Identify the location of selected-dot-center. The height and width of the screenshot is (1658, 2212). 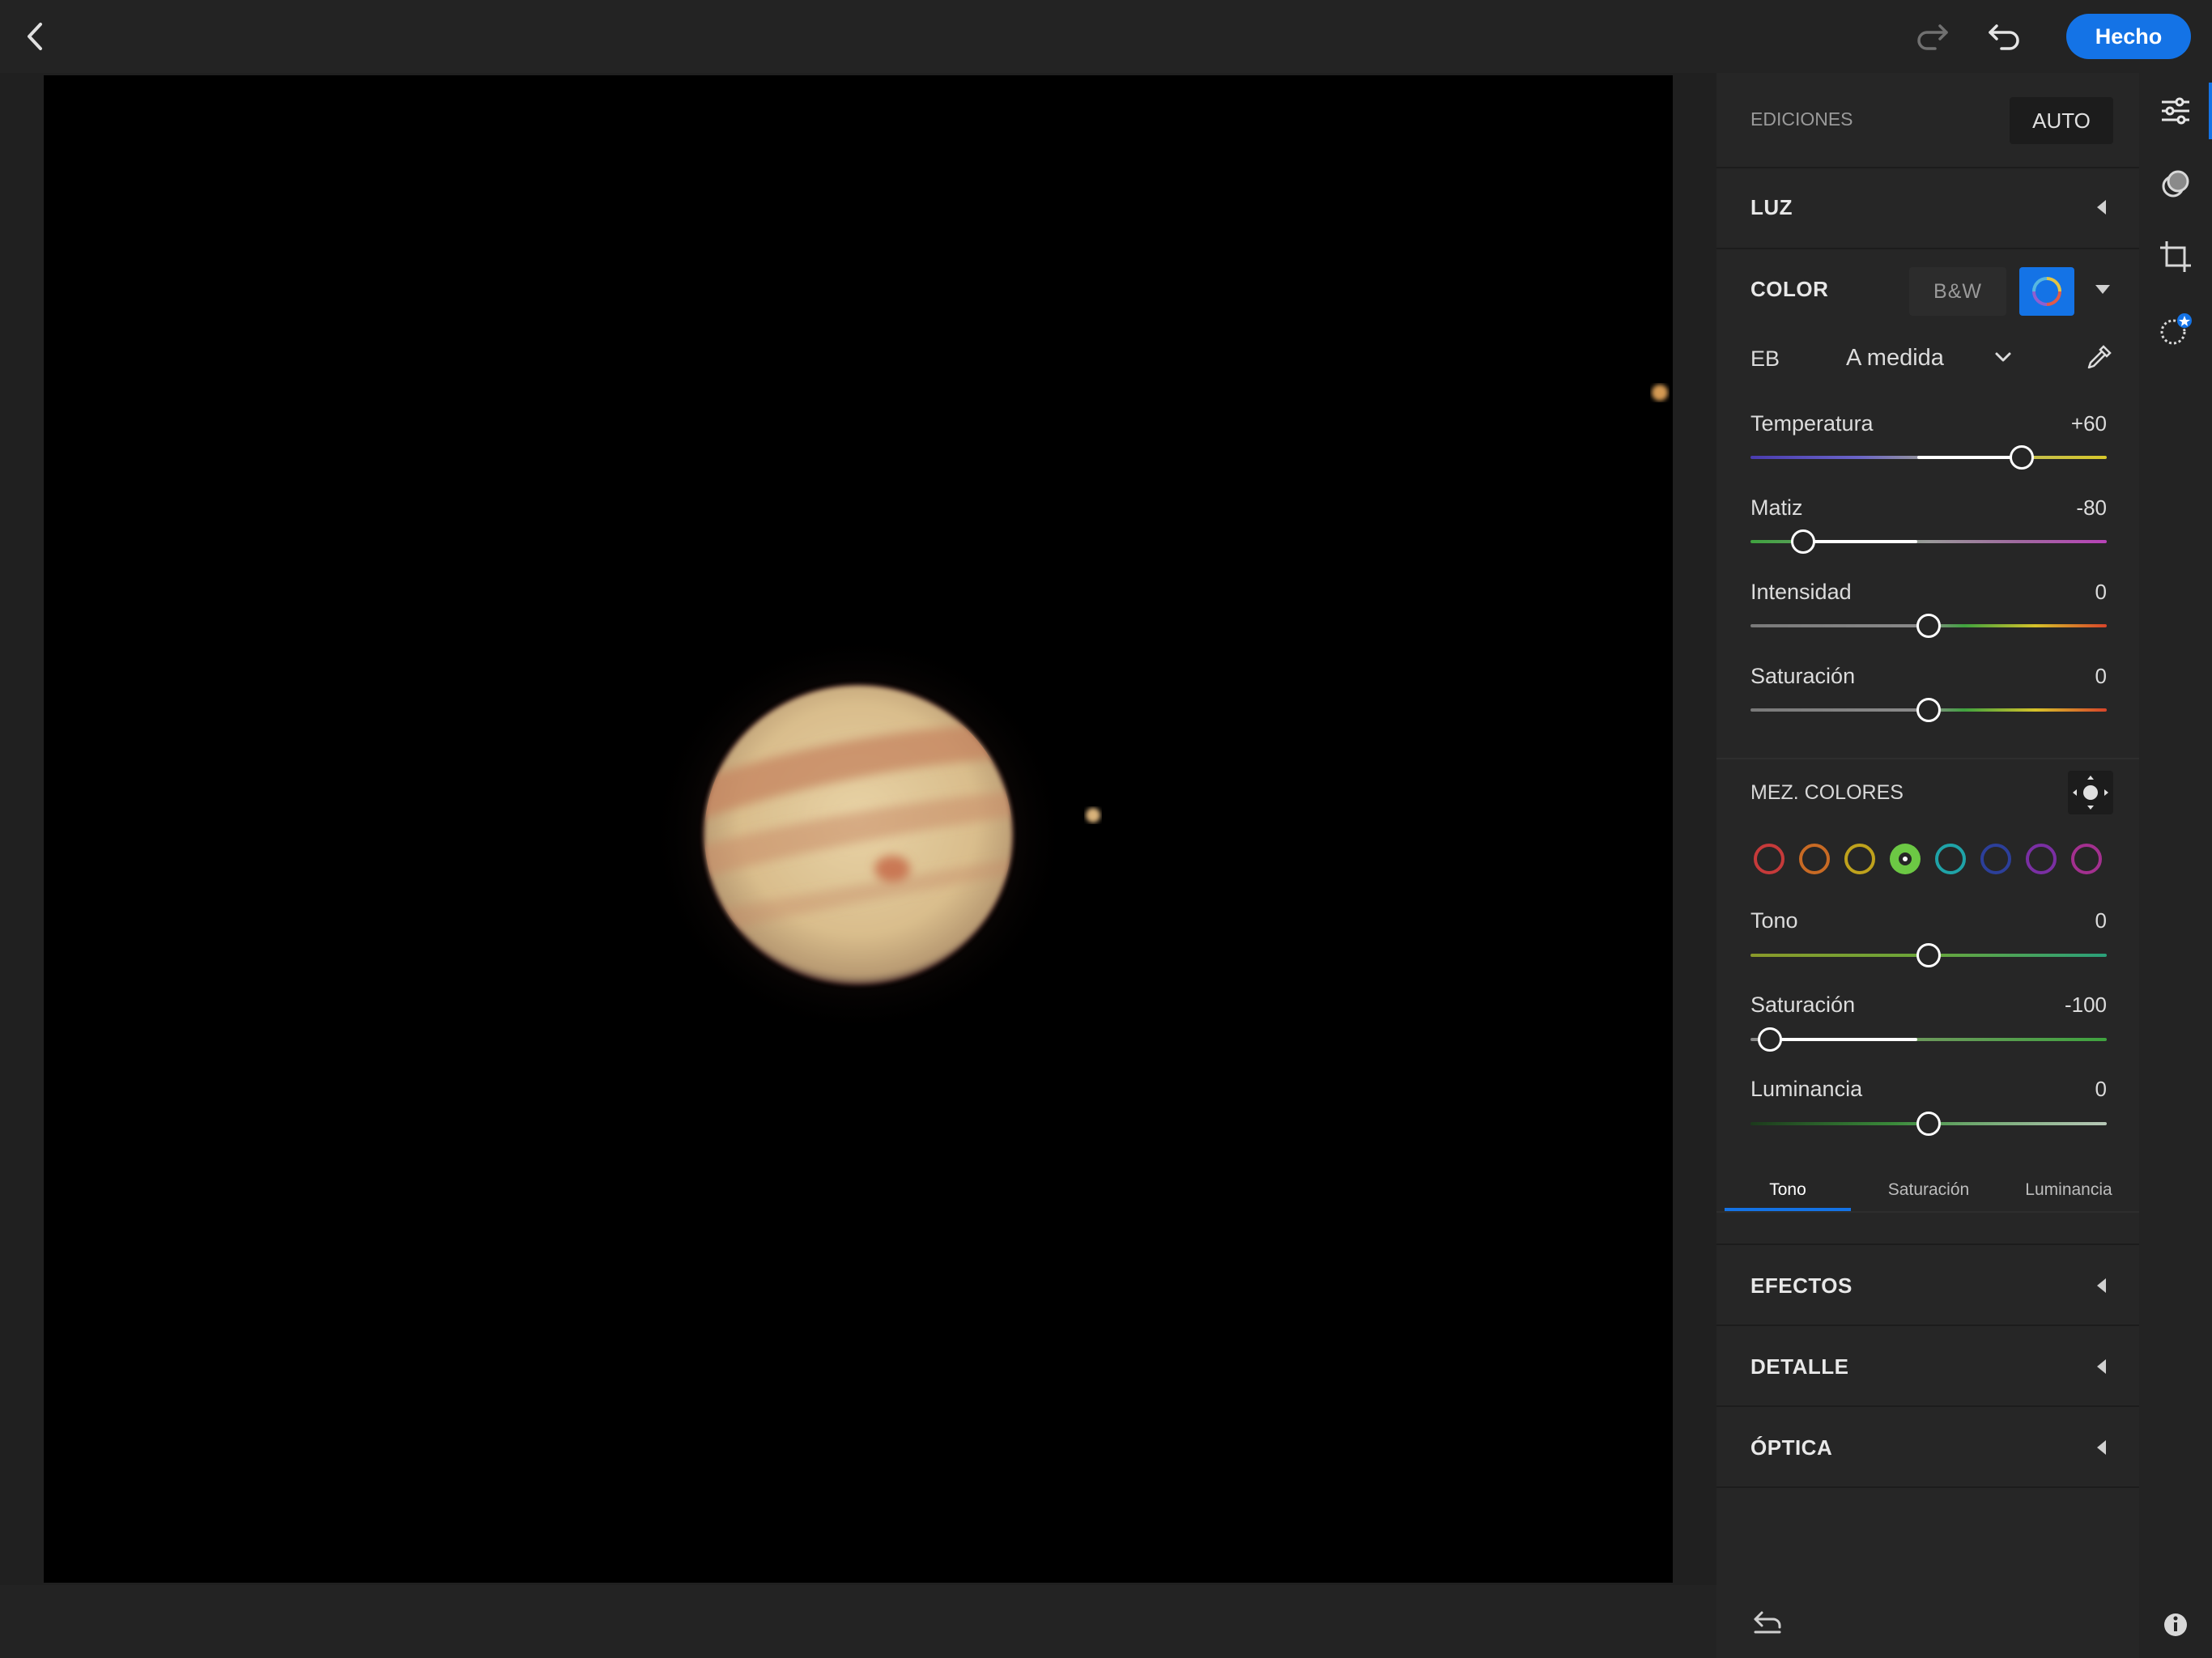
(1906, 859).